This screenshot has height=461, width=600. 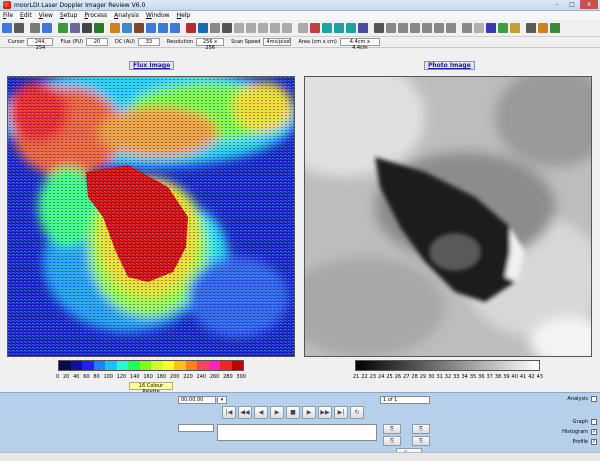 What do you see at coordinates (8, 15) in the screenshot?
I see `menu-file: File` at bounding box center [8, 15].